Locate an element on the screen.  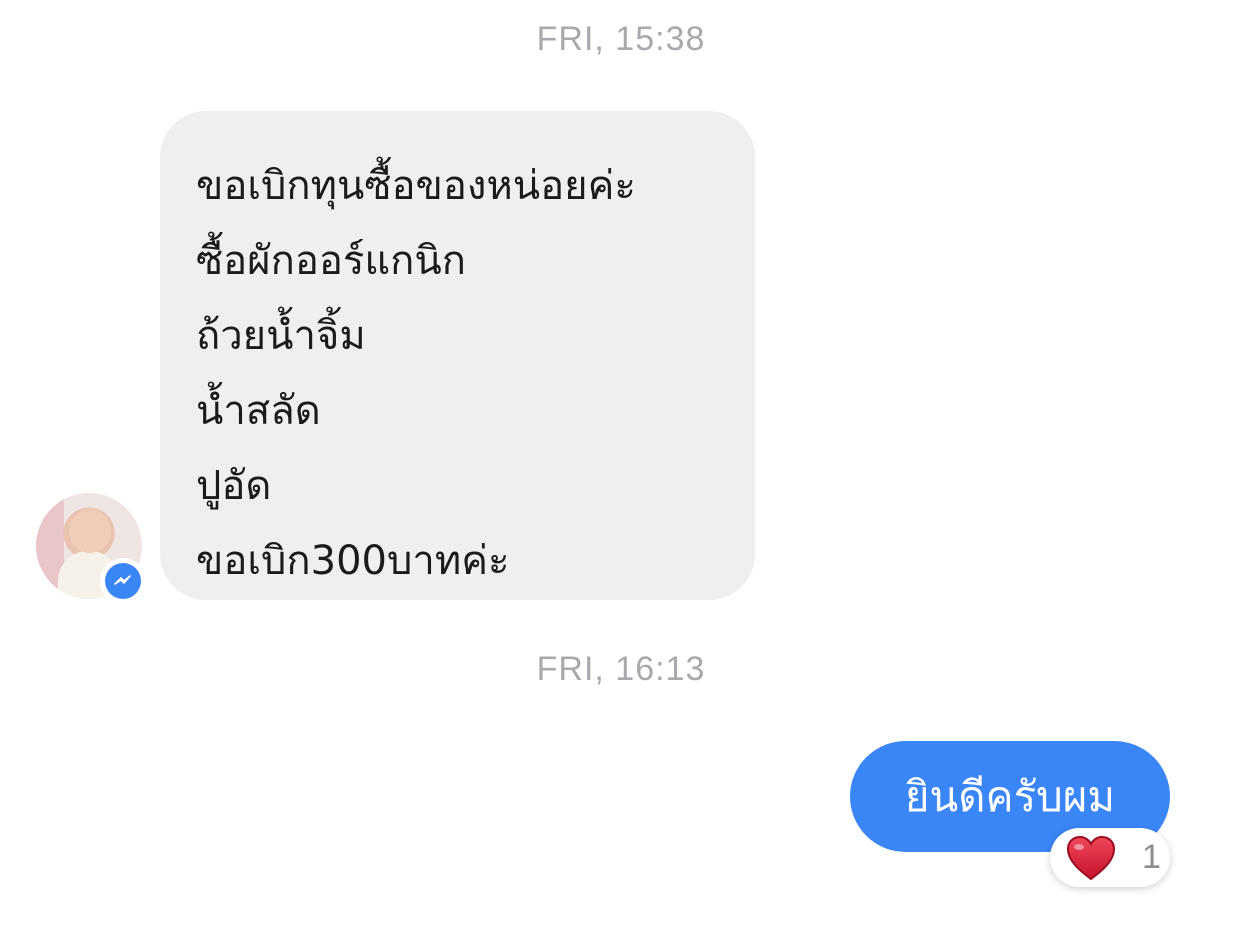
timestamp-first: FRI, 15:38 is located at coordinates (621, 39).